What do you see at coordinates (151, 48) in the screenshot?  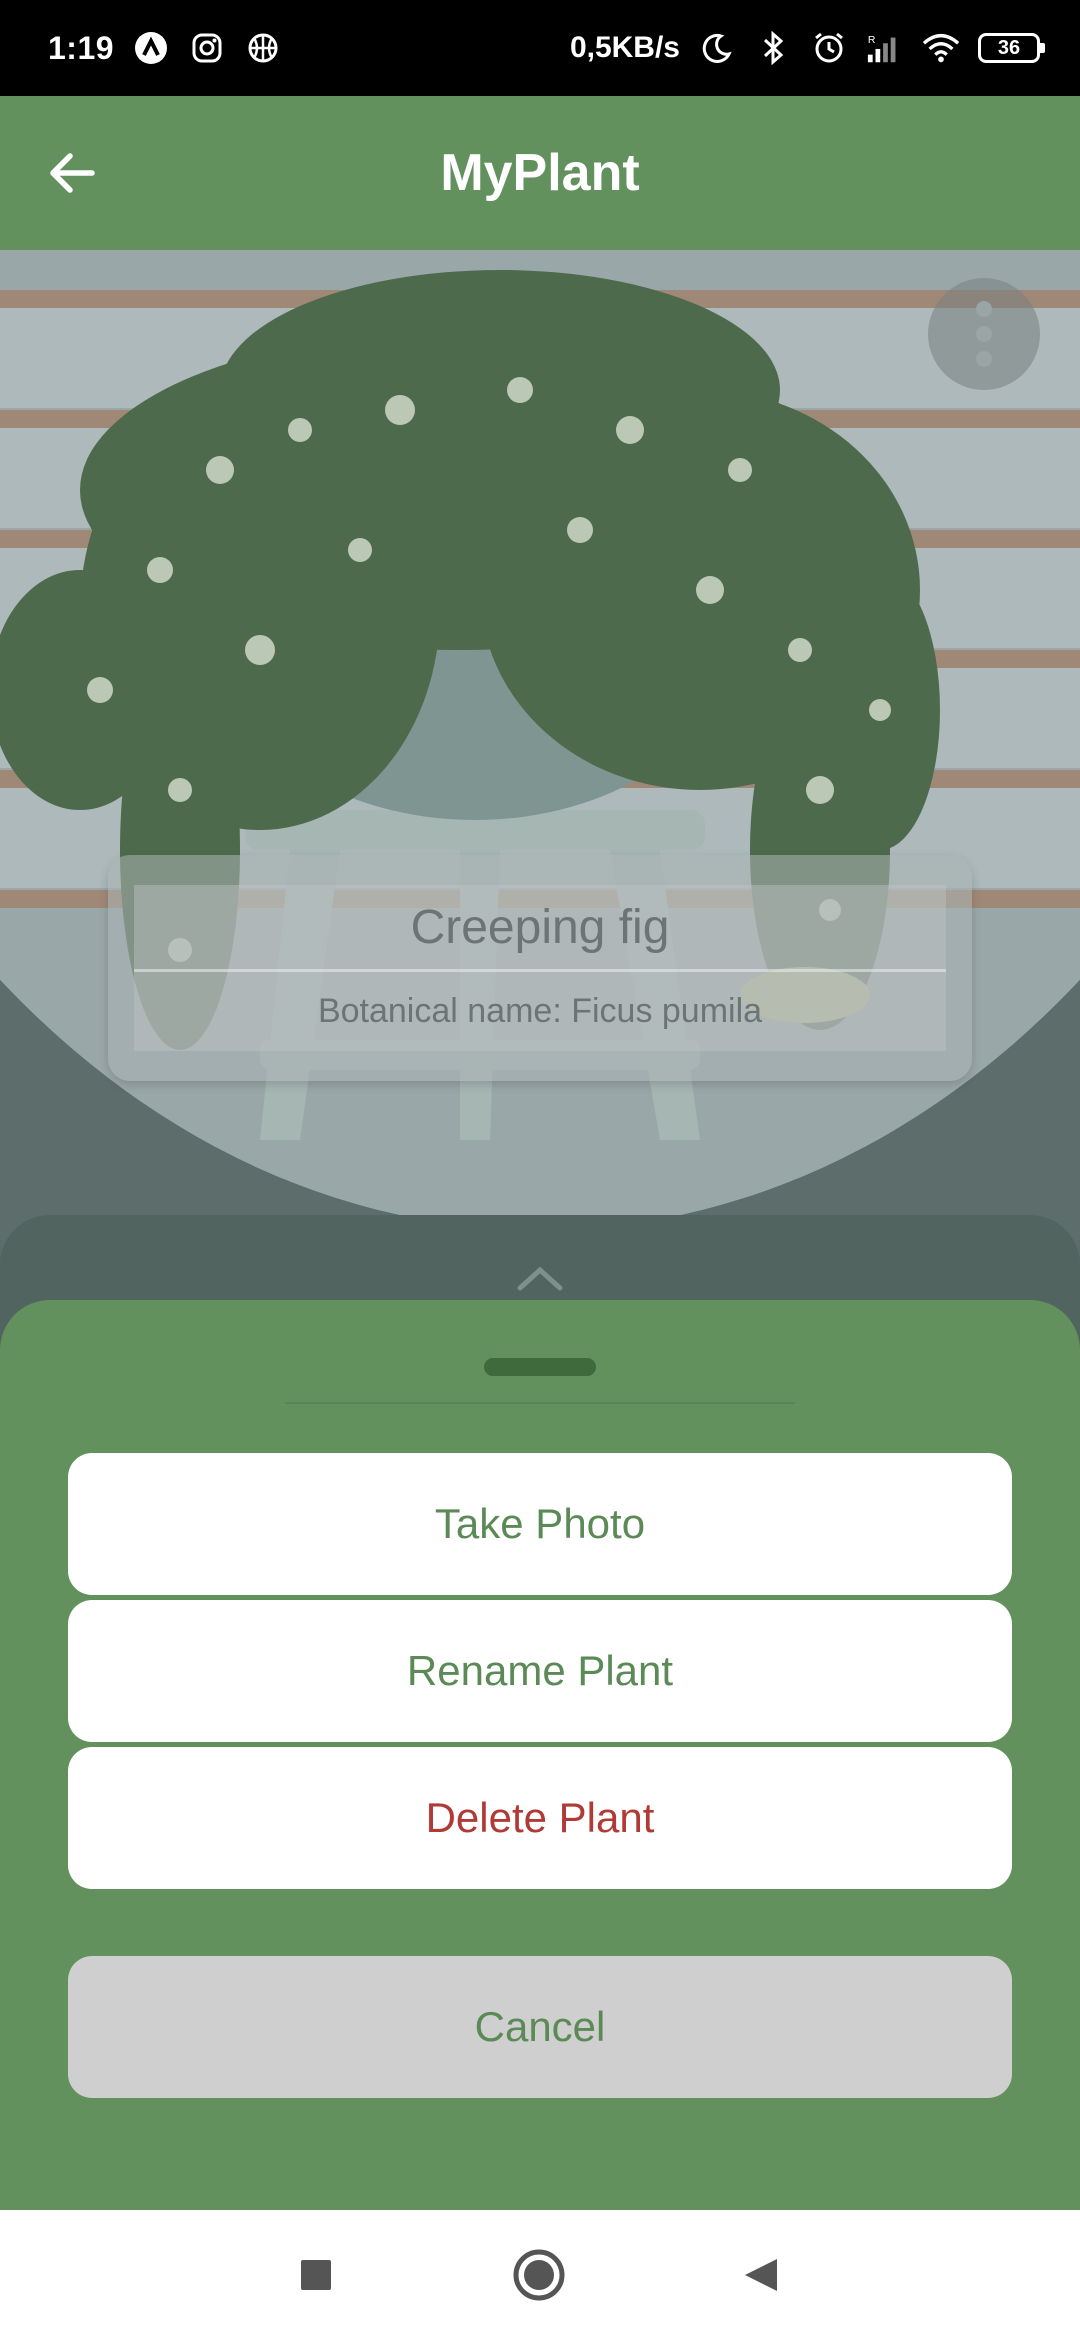 I see `a-icon` at bounding box center [151, 48].